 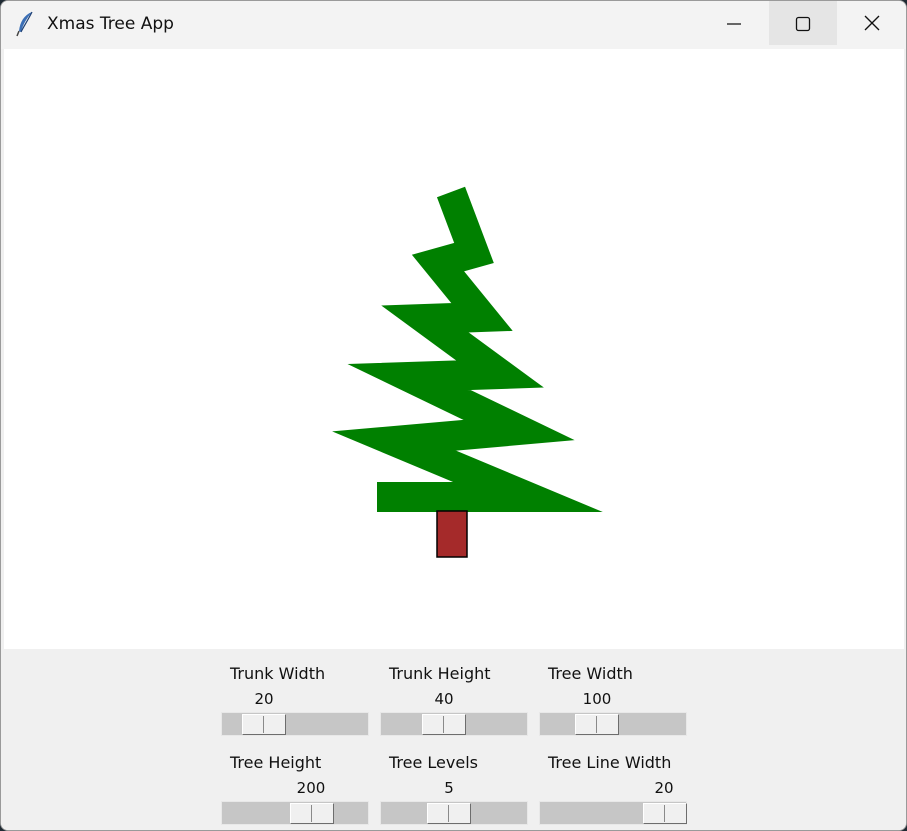 I want to click on maximize-button, so click(x=803, y=23).